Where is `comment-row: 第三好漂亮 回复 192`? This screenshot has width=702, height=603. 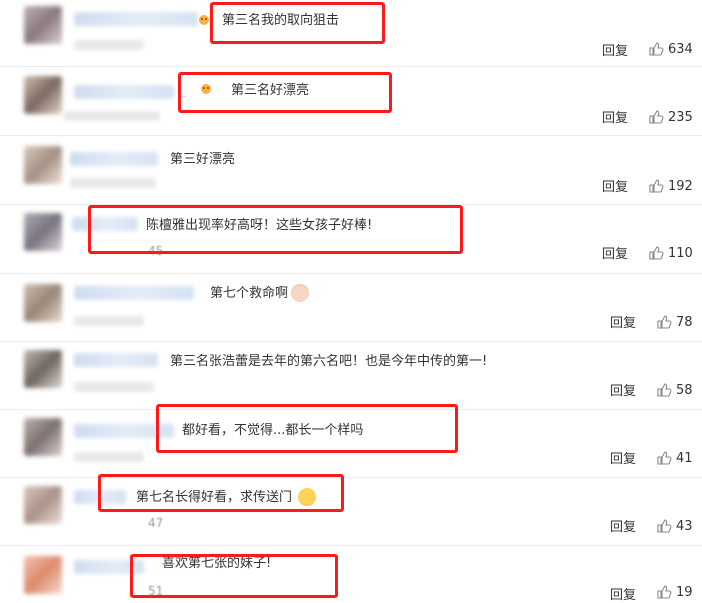 comment-row: 第三好漂亮 回复 192 is located at coordinates (351, 170).